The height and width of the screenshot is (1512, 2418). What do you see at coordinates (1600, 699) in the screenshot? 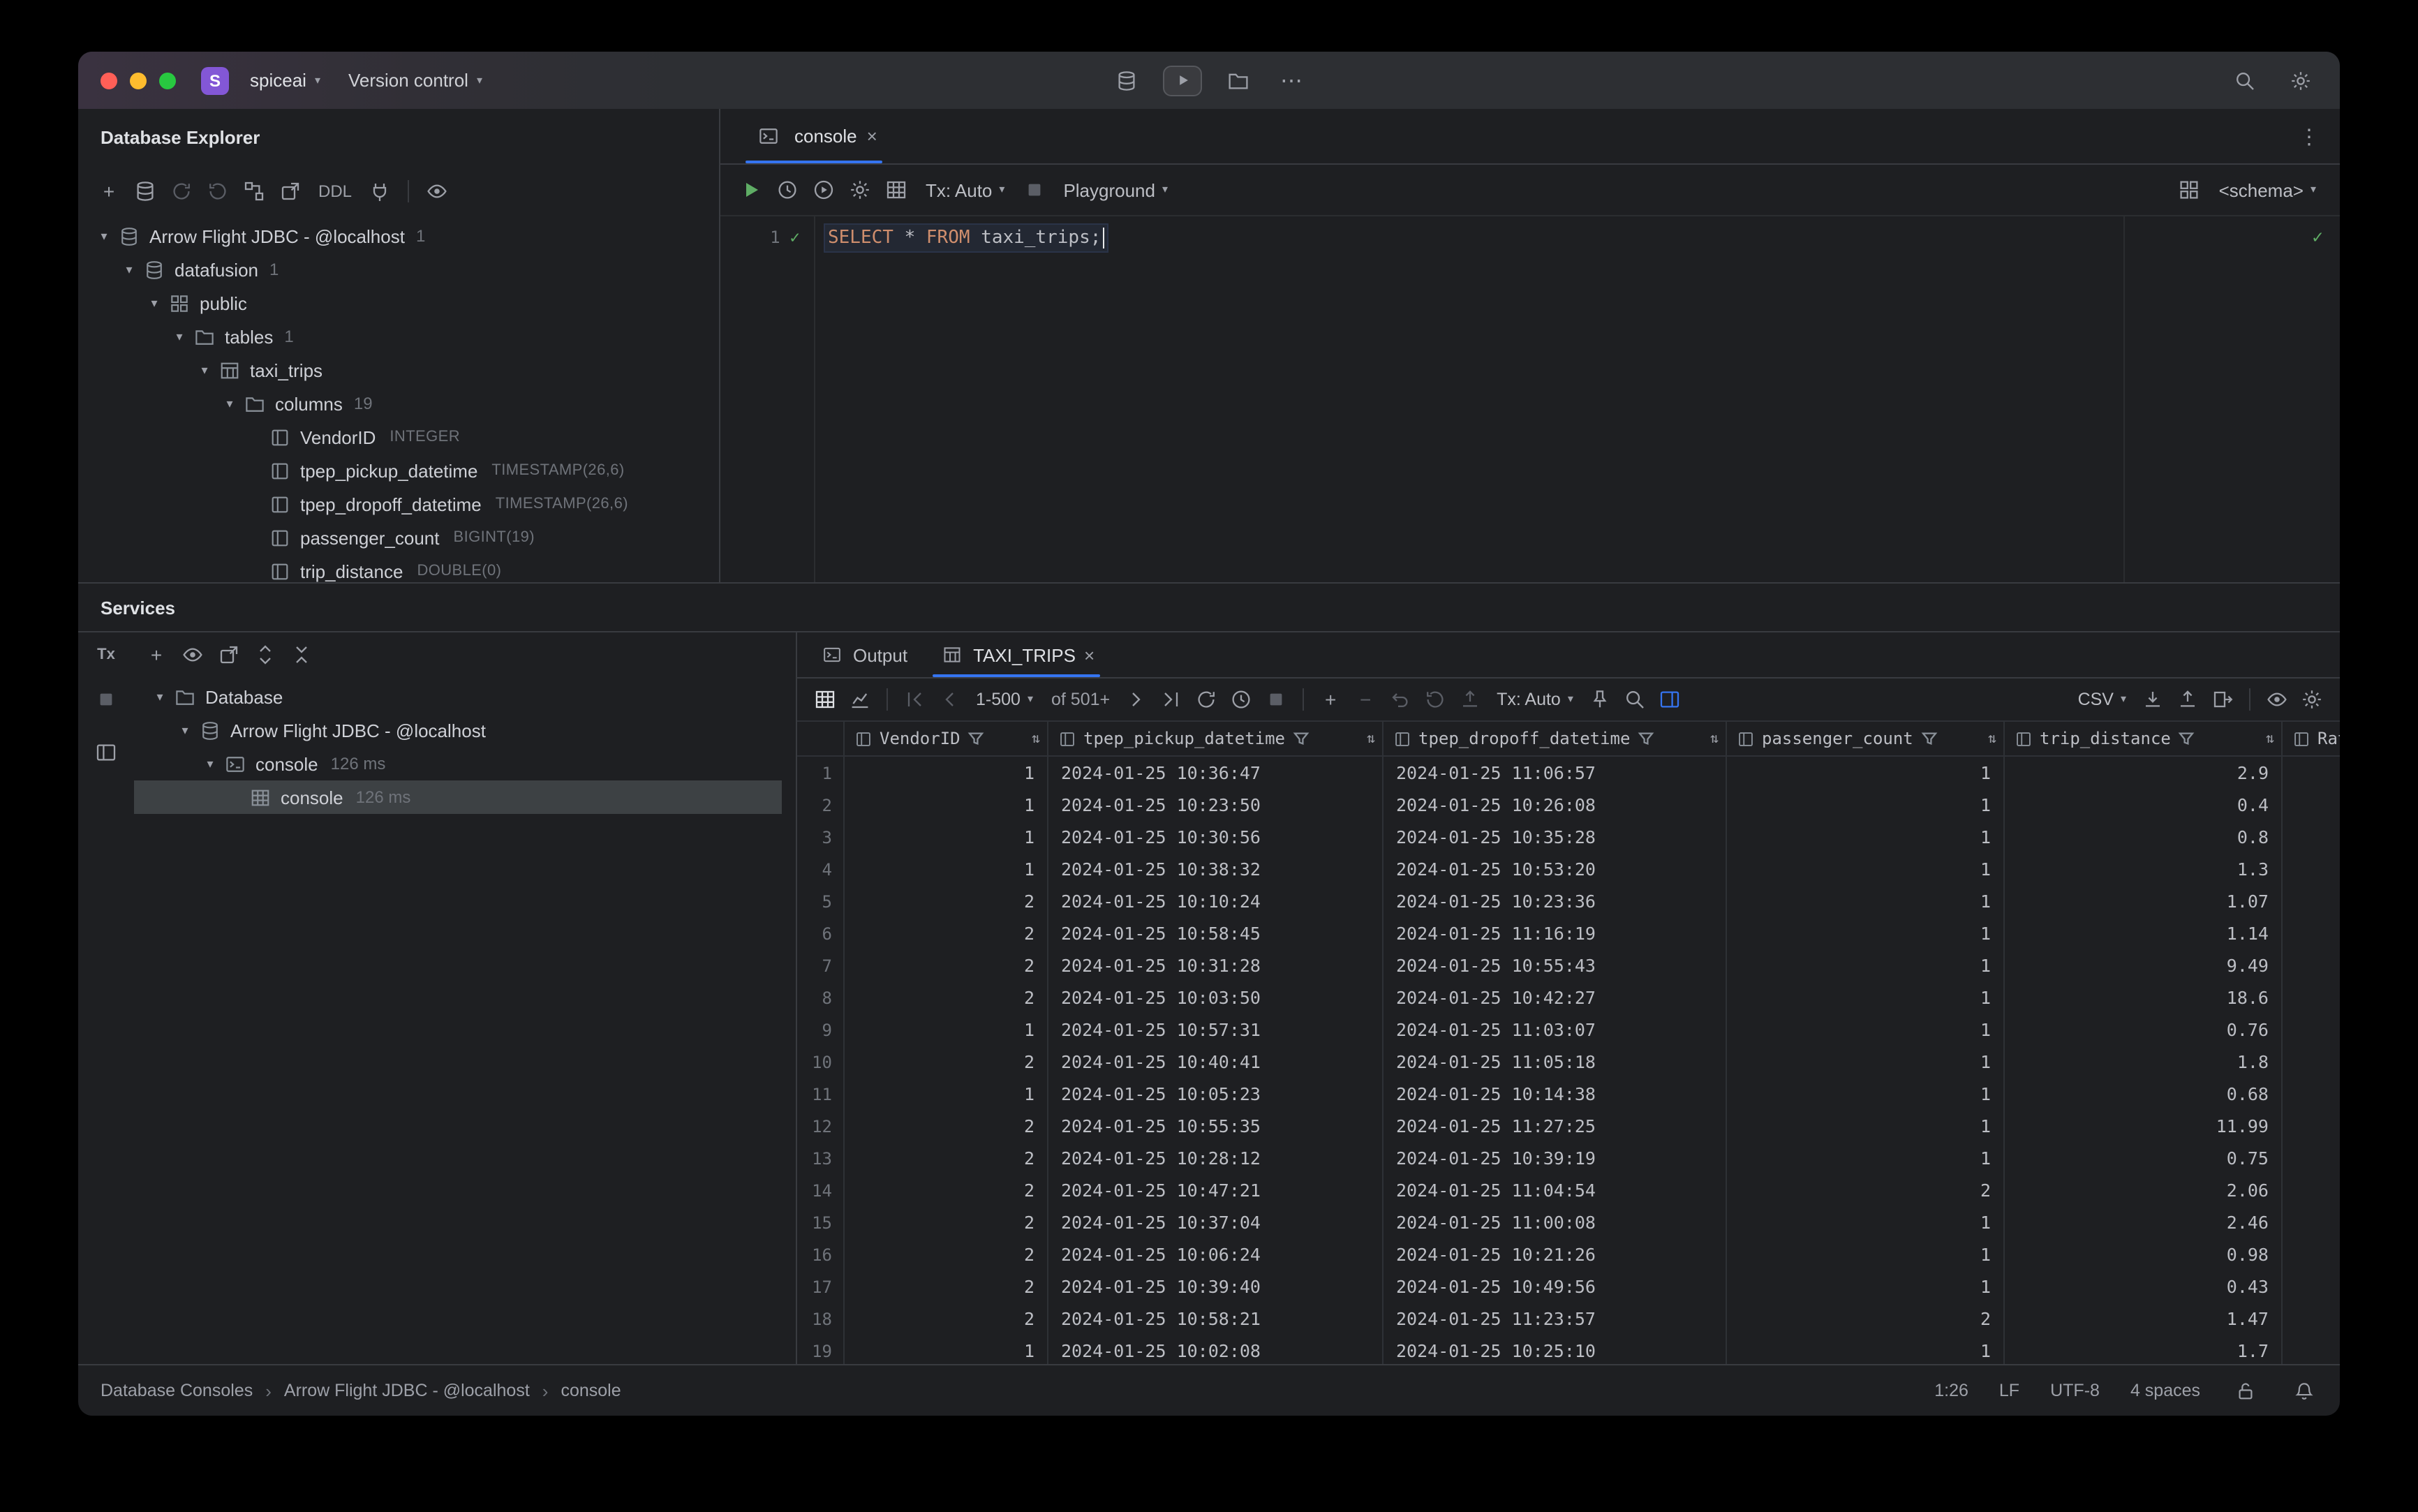
I see `pin-tab-icon` at bounding box center [1600, 699].